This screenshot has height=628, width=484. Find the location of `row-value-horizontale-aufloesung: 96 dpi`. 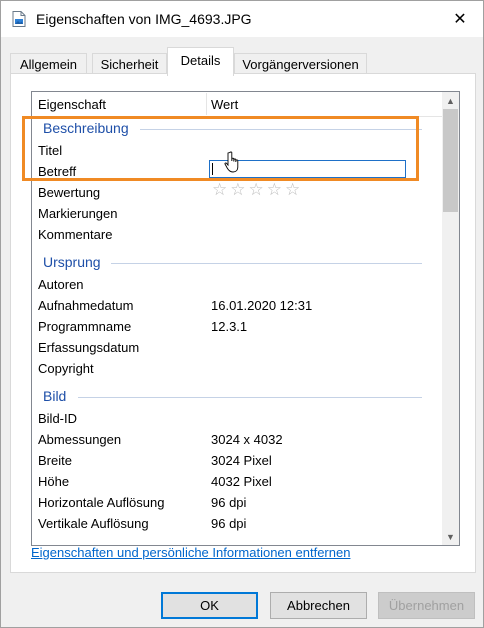

row-value-horizontale-aufloesung: 96 dpi is located at coordinates (228, 502).